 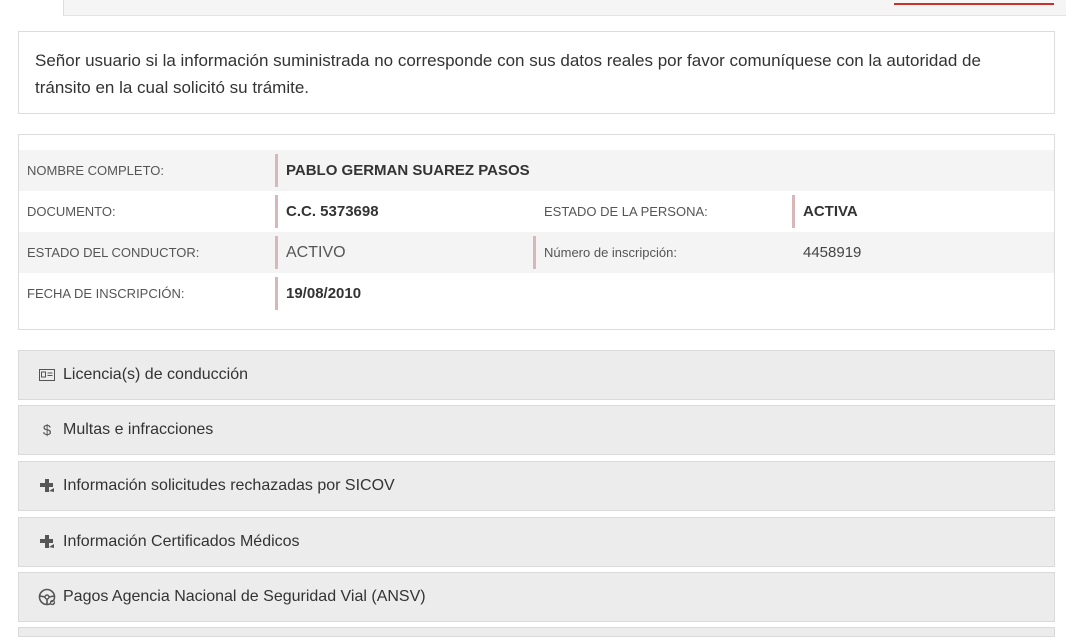 I want to click on estado-conductor-value: ACTIVO, so click(x=310, y=252).